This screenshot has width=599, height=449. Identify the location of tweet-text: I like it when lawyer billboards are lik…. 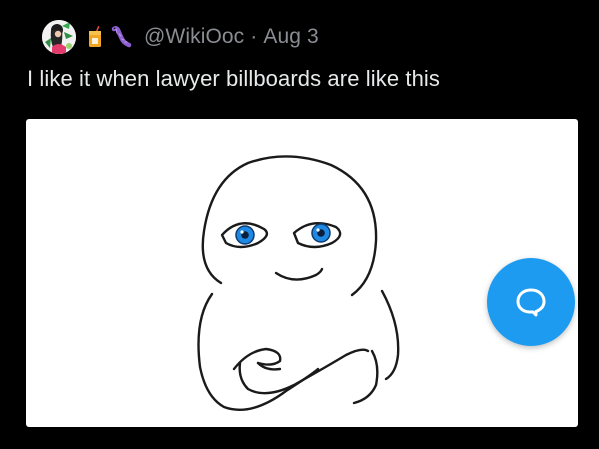
(233, 78).